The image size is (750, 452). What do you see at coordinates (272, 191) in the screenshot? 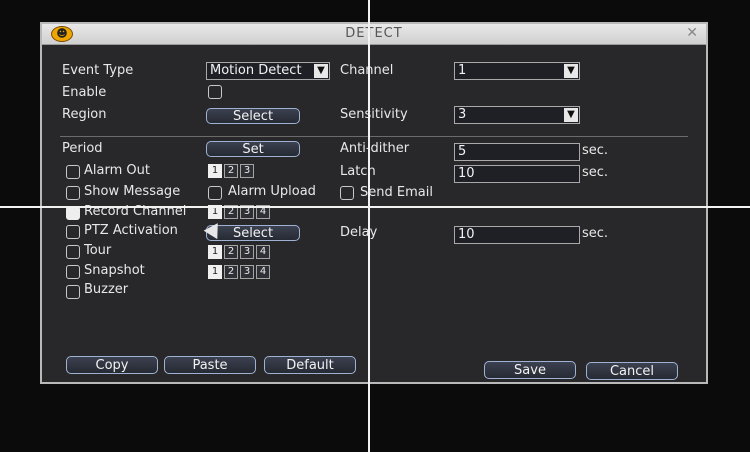
I see `alarm-upload-label: Alarm Upload` at bounding box center [272, 191].